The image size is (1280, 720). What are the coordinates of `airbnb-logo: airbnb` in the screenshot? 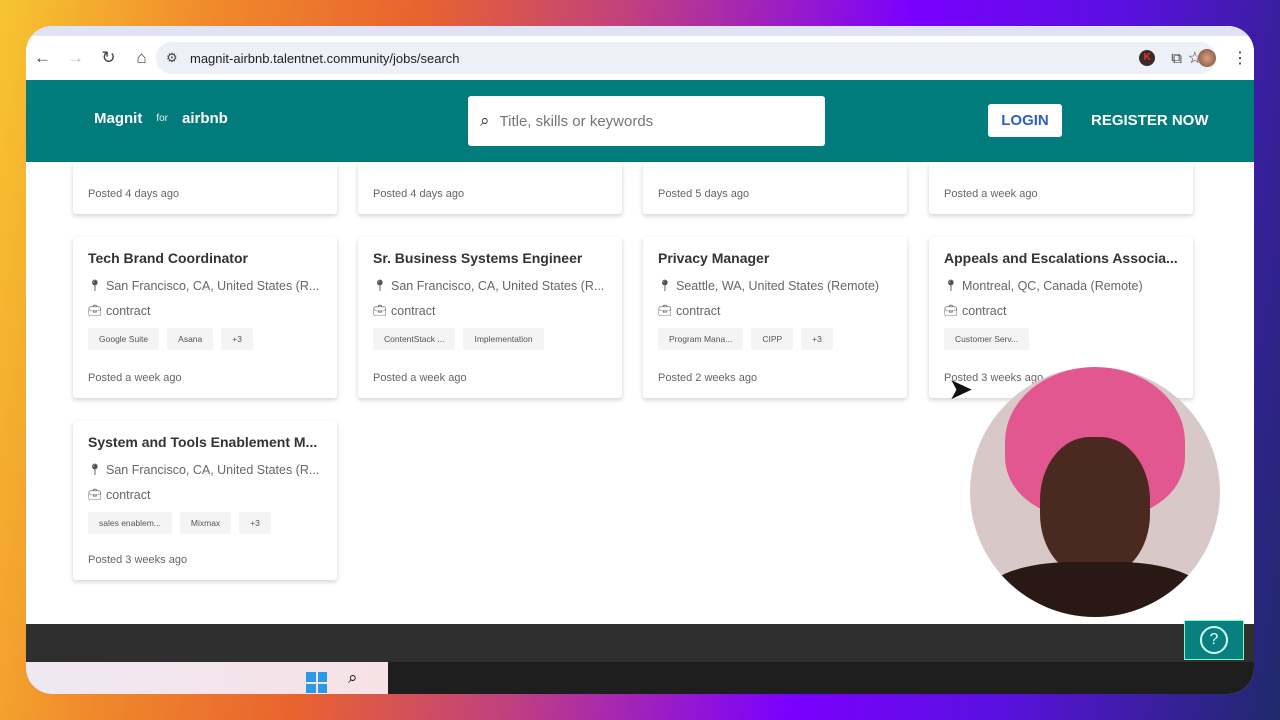 It's located at (205, 118).